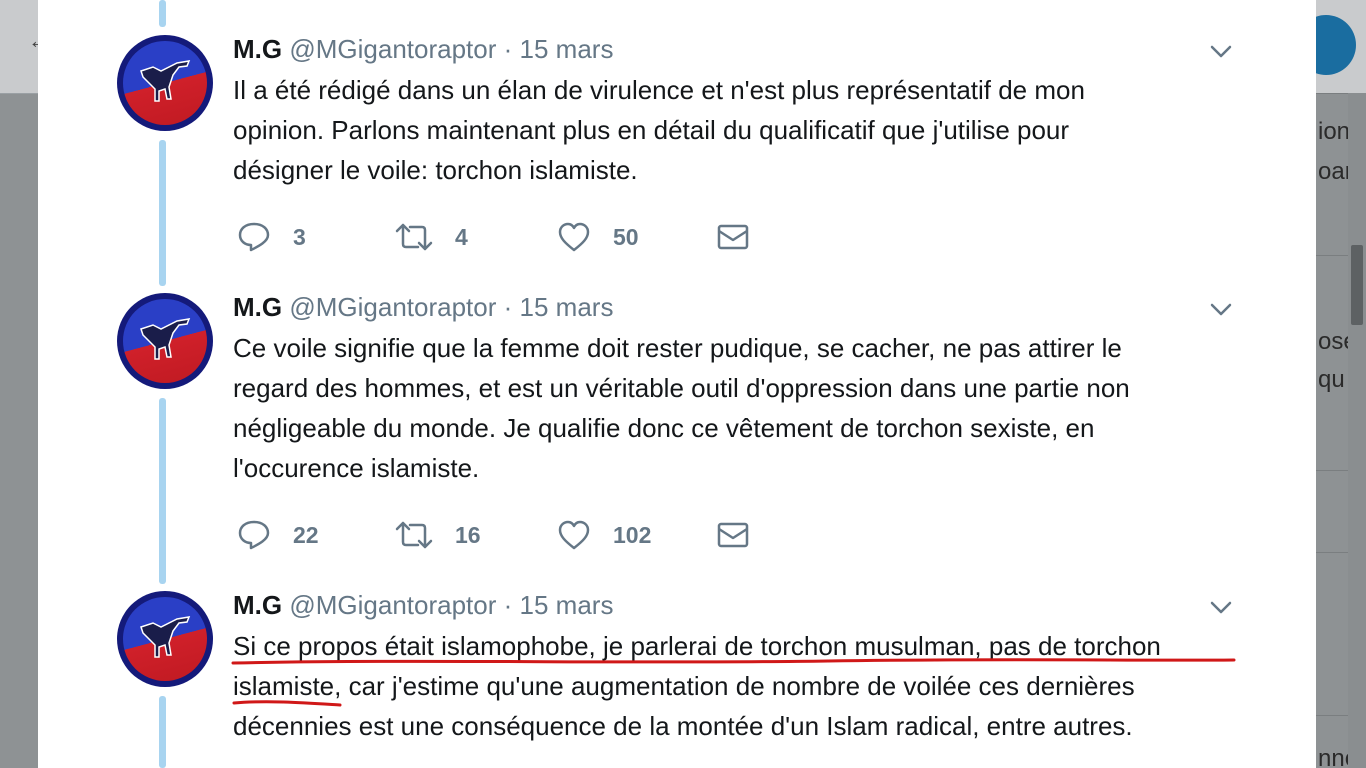 The height and width of the screenshot is (768, 1366). Describe the element at coordinates (533, 535) in the screenshot. I see `tweet-actions: 22 16 102` at that location.